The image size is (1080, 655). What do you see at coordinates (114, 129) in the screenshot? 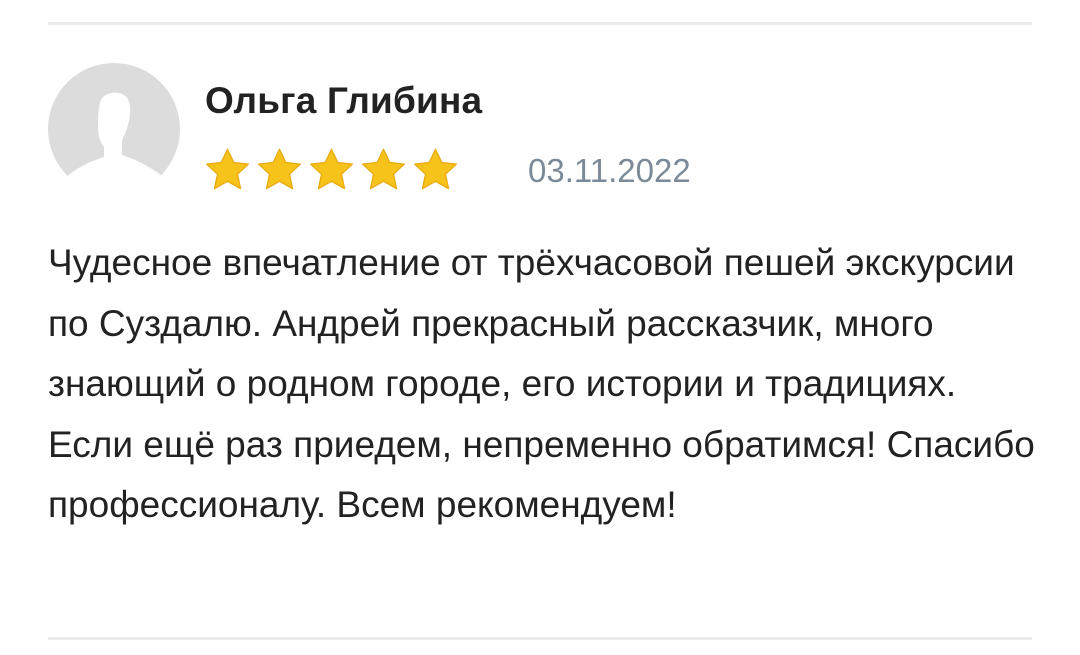
I see `user-avatar-icon` at bounding box center [114, 129].